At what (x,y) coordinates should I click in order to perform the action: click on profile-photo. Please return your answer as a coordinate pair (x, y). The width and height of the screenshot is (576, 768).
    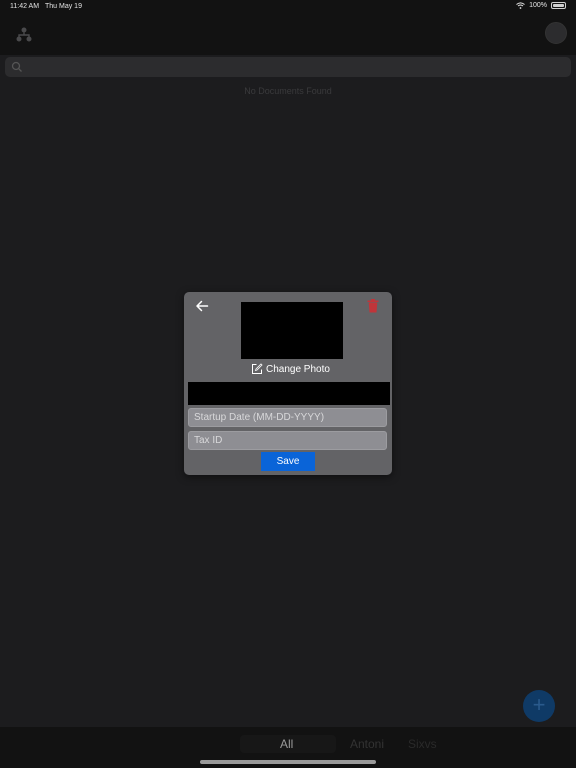
    Looking at the image, I should click on (292, 330).